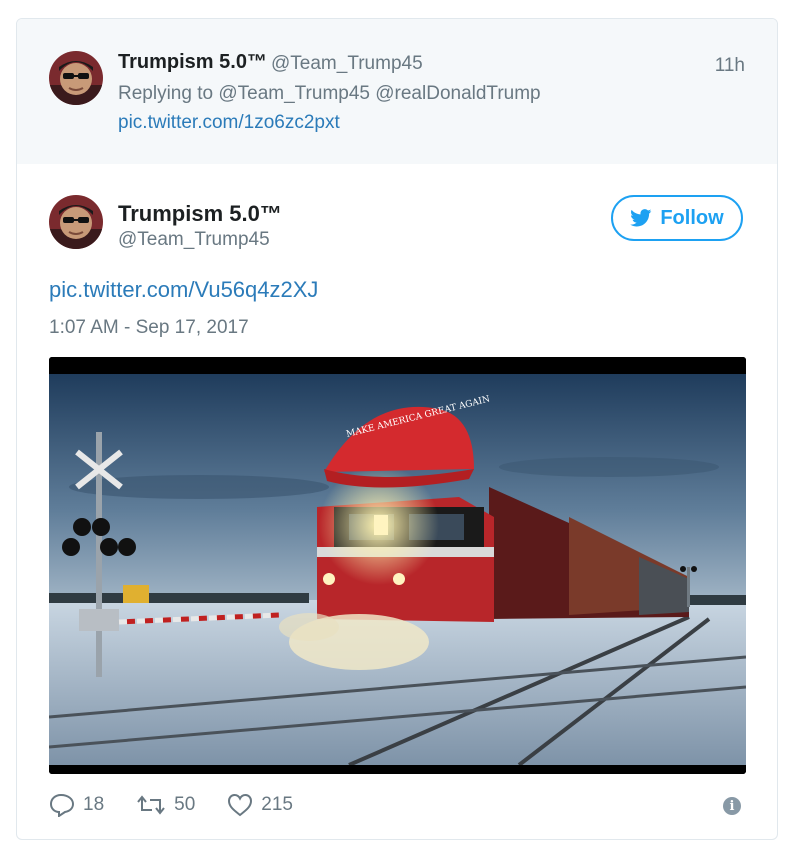 The height and width of the screenshot is (860, 799). I want to click on reply-count: 18, so click(94, 804).